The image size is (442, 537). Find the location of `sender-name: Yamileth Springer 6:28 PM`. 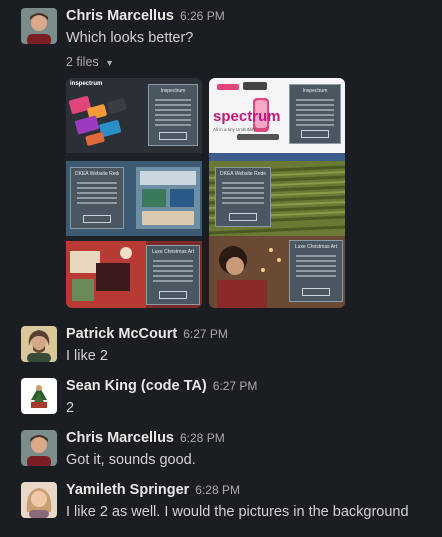

sender-name: Yamileth Springer 6:28 PM is located at coordinates (153, 490).